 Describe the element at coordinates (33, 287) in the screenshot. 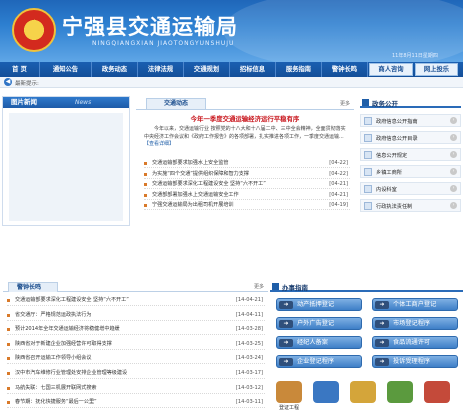

I see `tab-warning: 警钟长鸣` at that location.